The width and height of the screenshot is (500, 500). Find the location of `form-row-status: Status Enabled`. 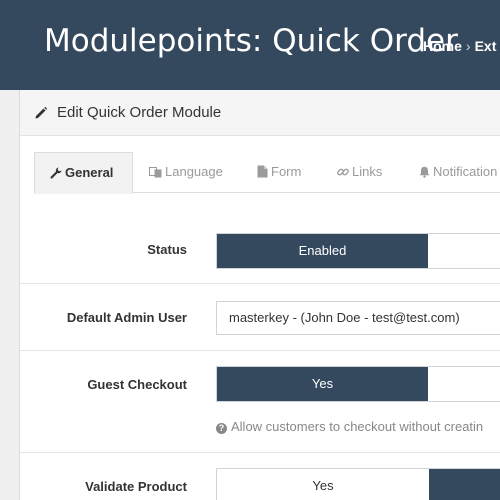

form-row-status: Status Enabled is located at coordinates (260, 250).